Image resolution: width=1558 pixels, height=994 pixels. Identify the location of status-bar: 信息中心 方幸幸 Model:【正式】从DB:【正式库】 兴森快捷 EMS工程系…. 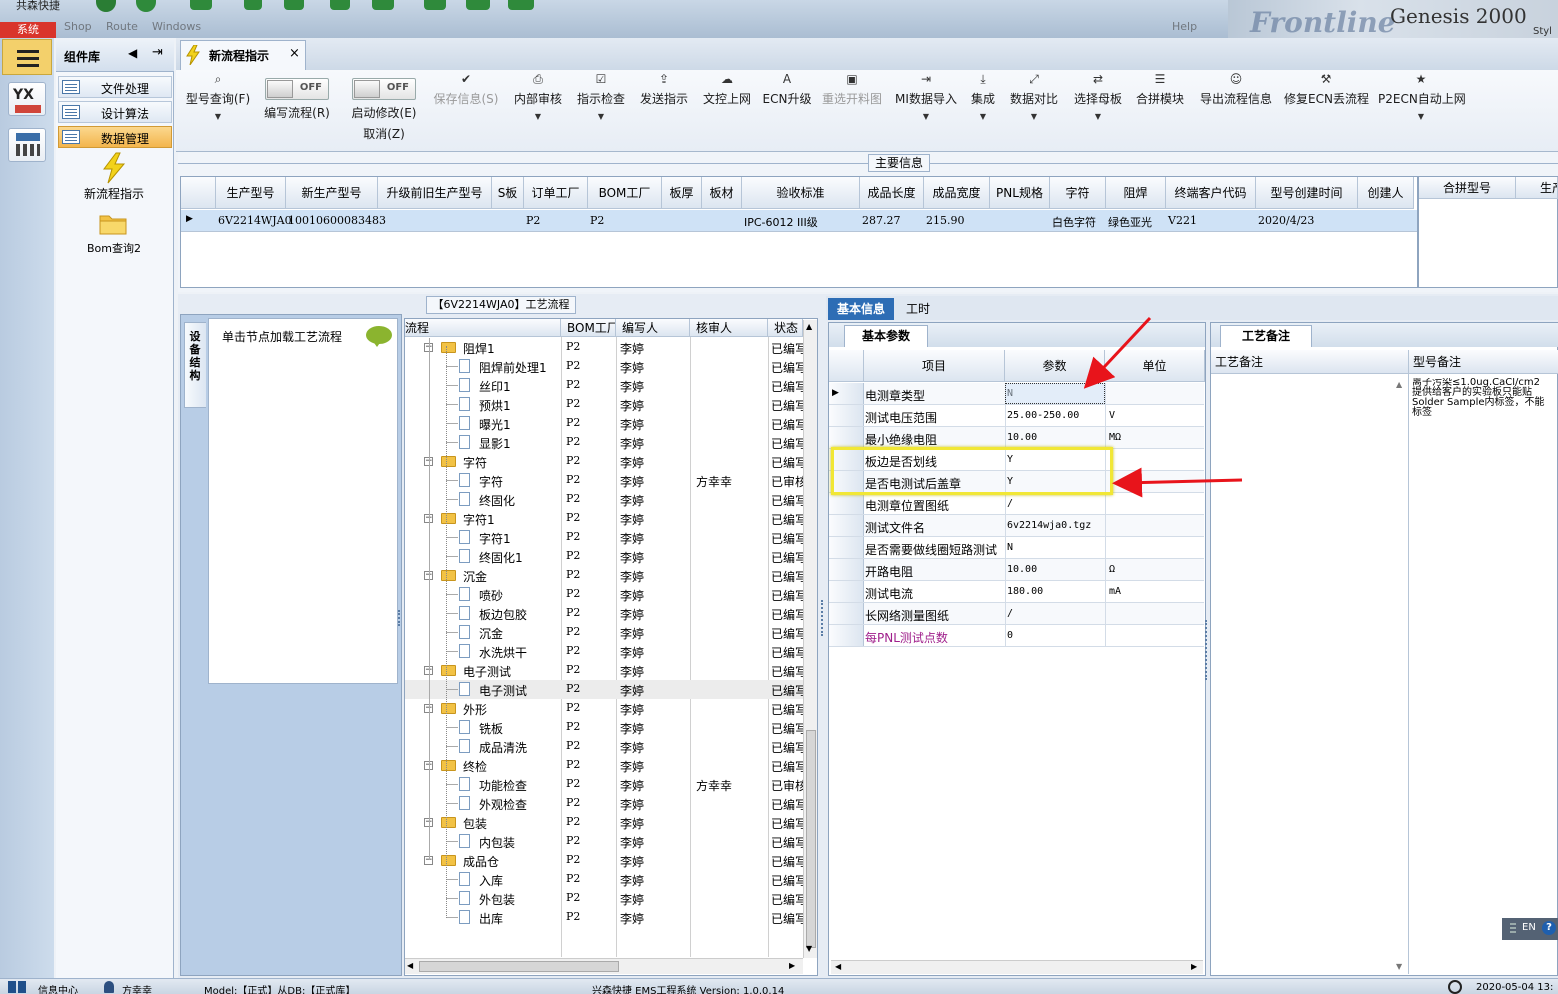
(779, 986).